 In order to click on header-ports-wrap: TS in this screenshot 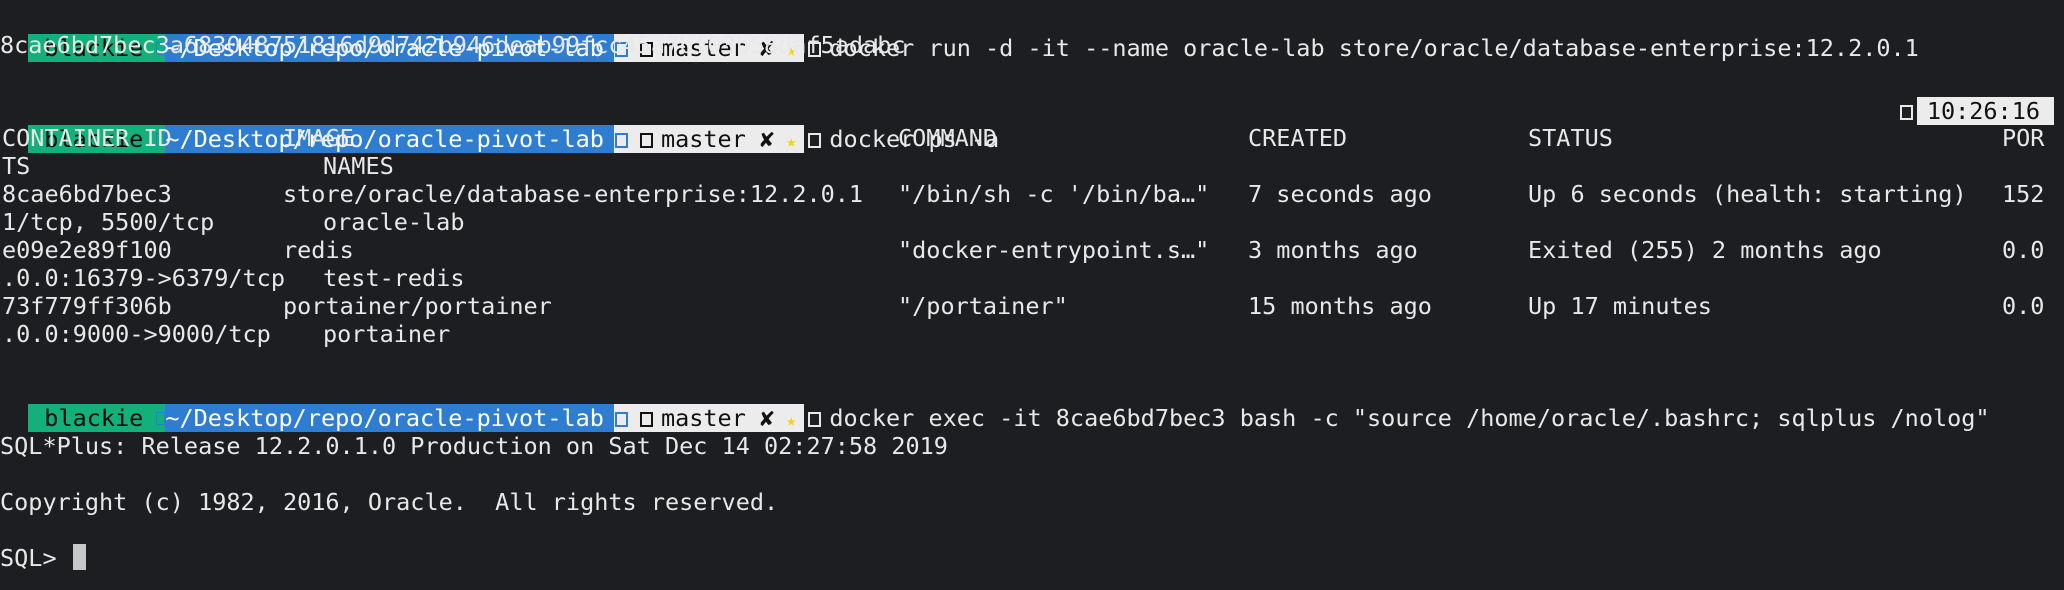, I will do `click(16, 166)`.